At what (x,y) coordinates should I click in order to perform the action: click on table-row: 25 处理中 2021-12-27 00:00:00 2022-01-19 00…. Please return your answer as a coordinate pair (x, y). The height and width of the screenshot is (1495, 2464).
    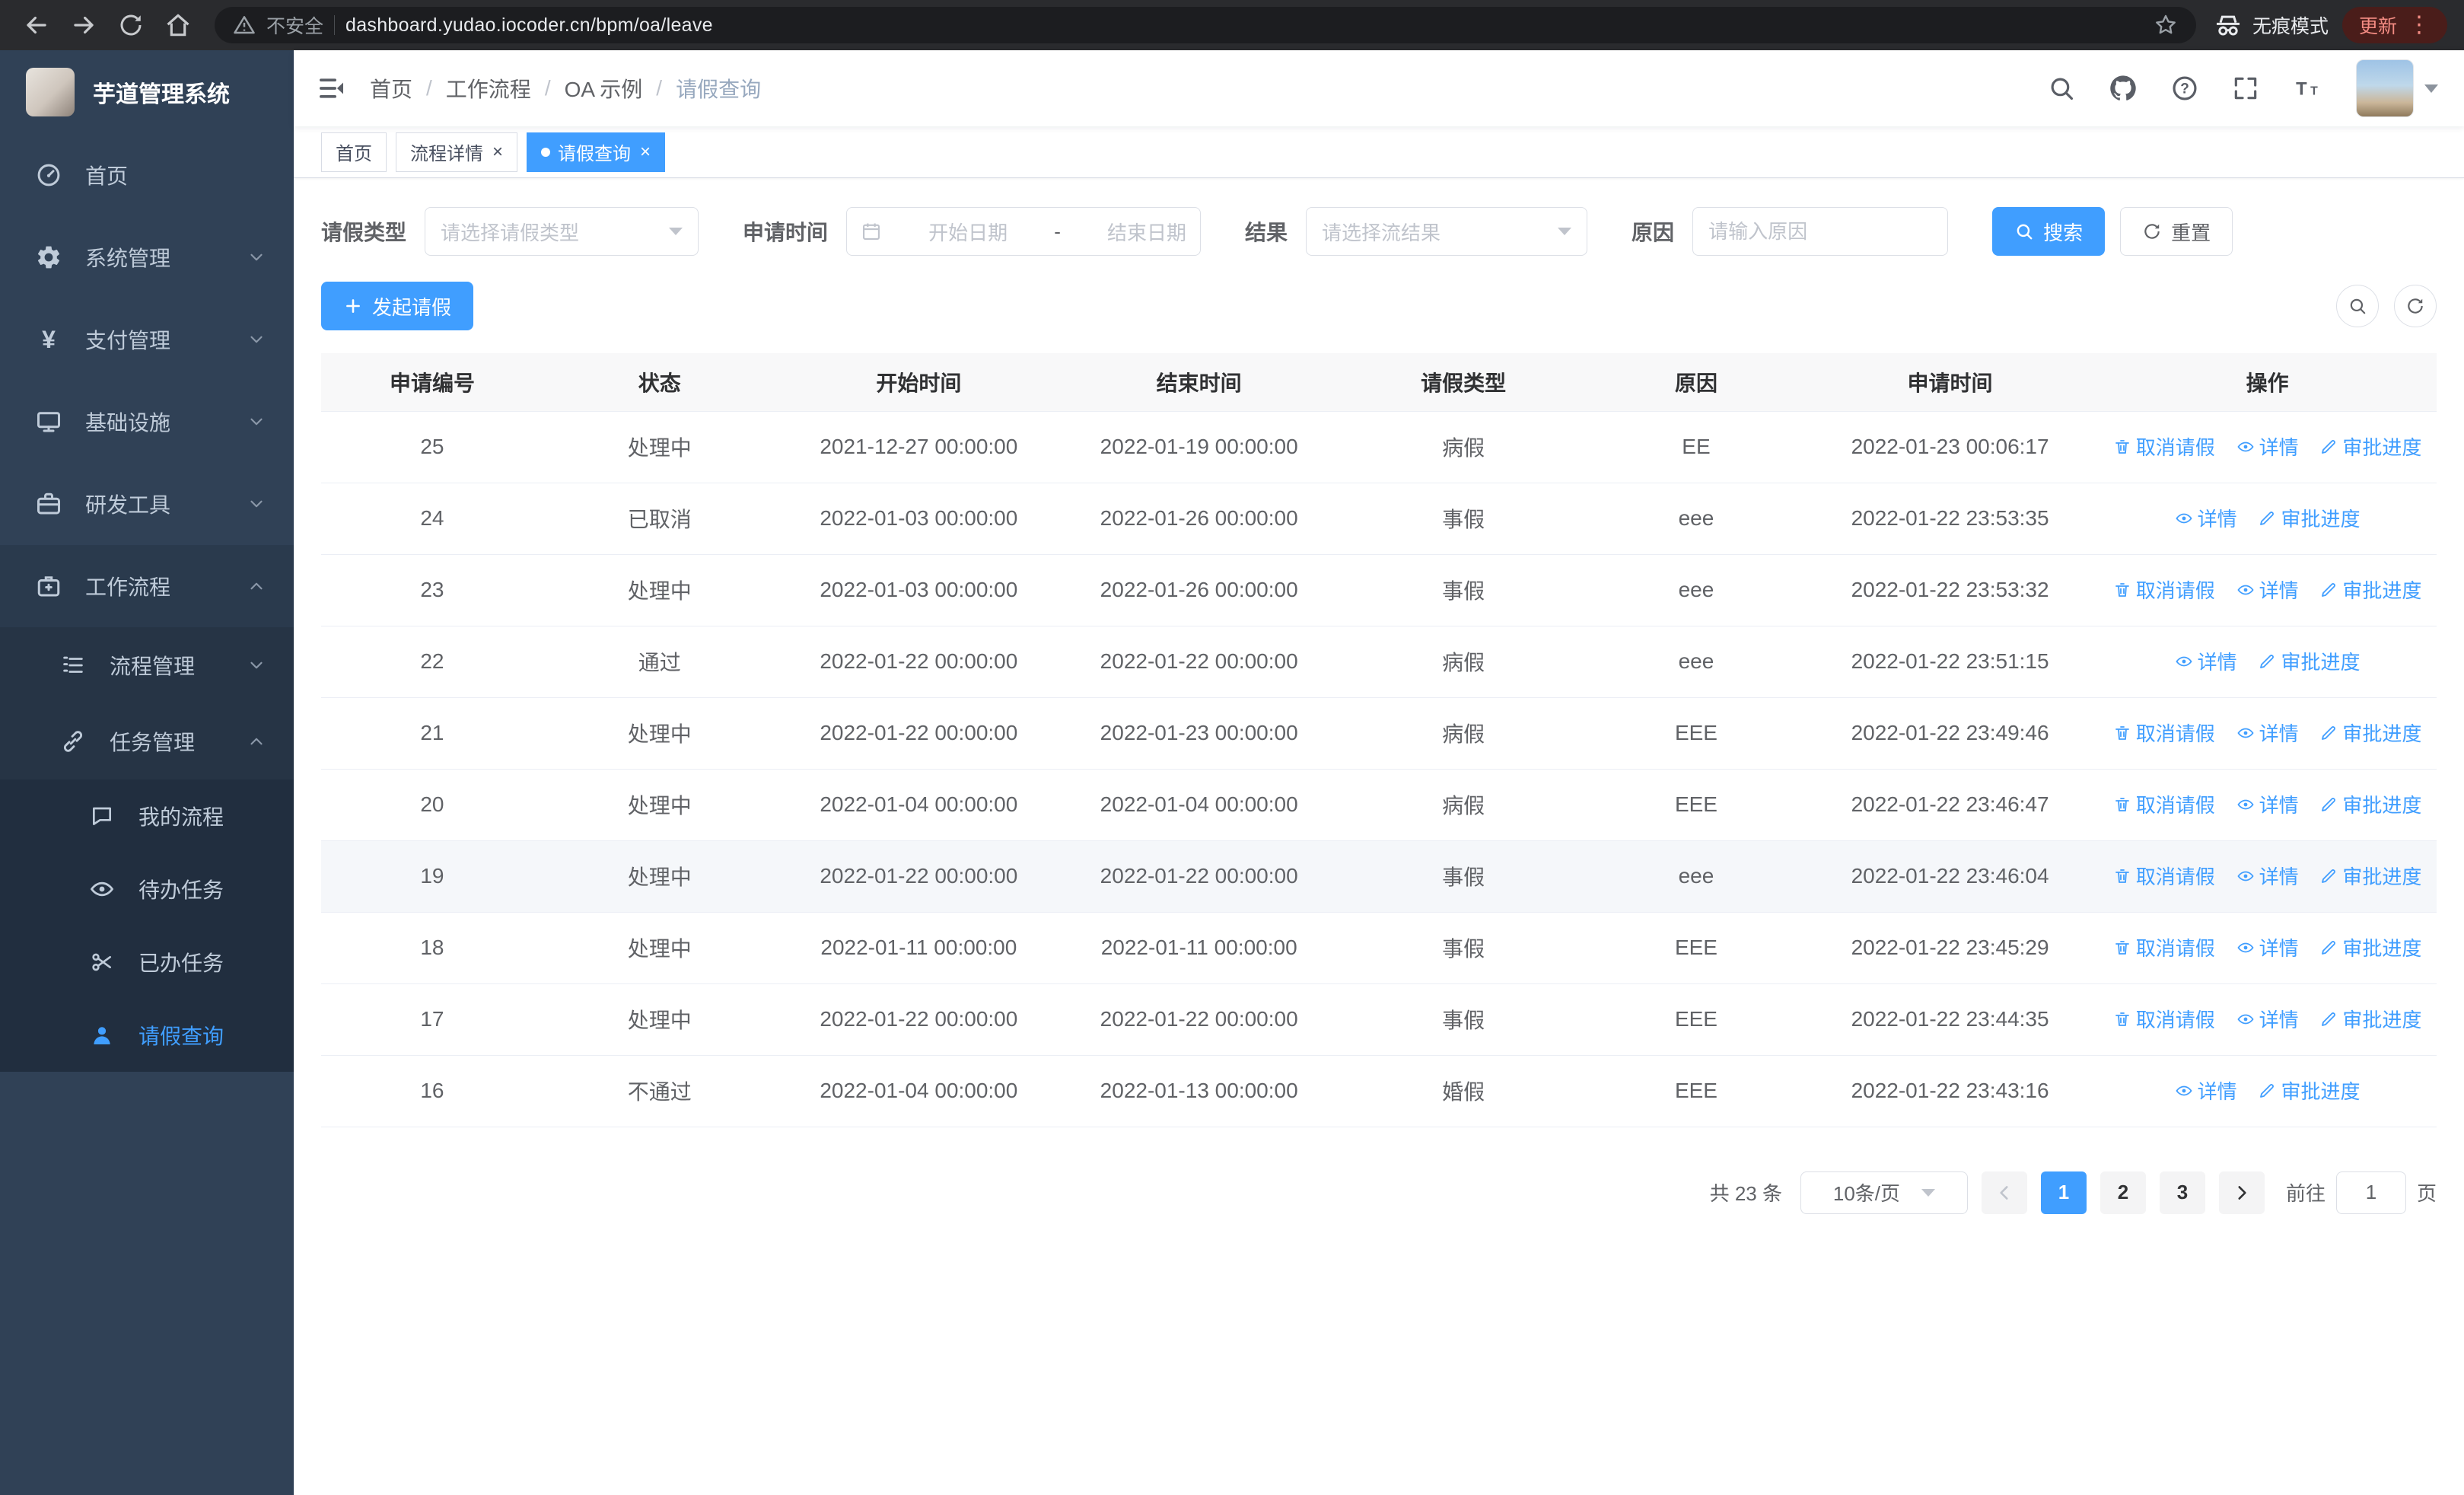
    Looking at the image, I should click on (1379, 447).